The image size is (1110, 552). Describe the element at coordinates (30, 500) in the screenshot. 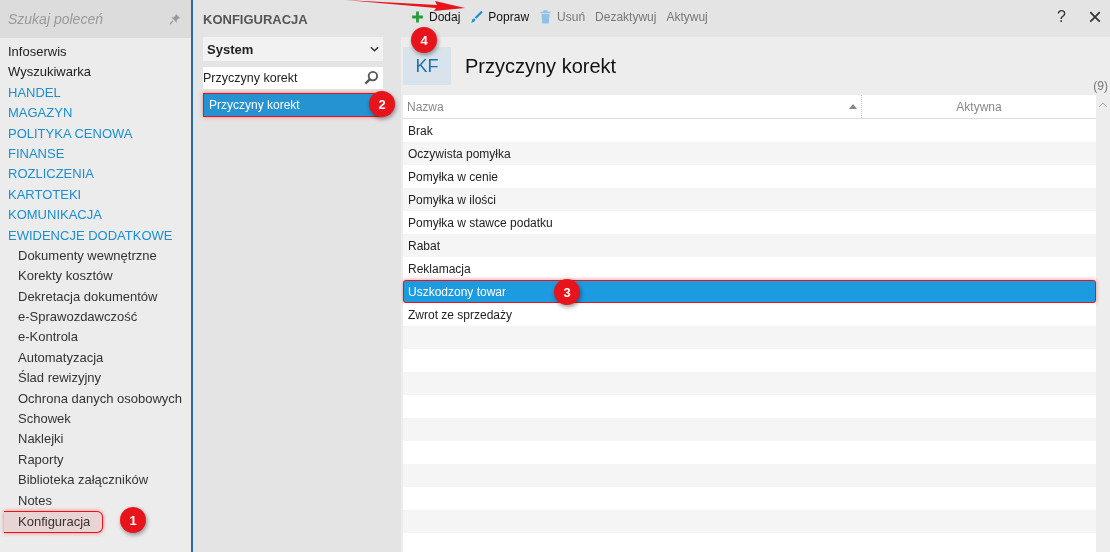

I see `sidebar-item: Notes` at that location.